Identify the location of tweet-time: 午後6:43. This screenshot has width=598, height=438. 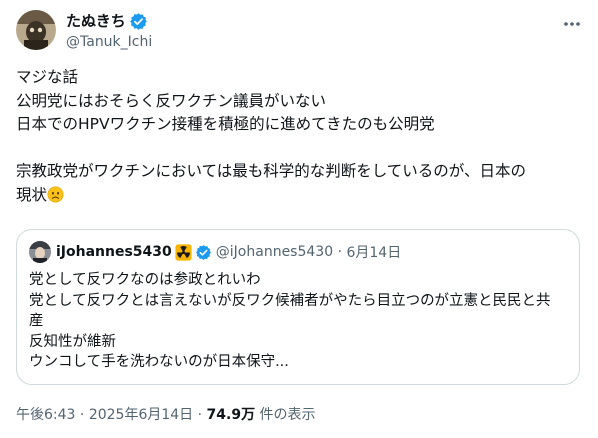
(45, 415).